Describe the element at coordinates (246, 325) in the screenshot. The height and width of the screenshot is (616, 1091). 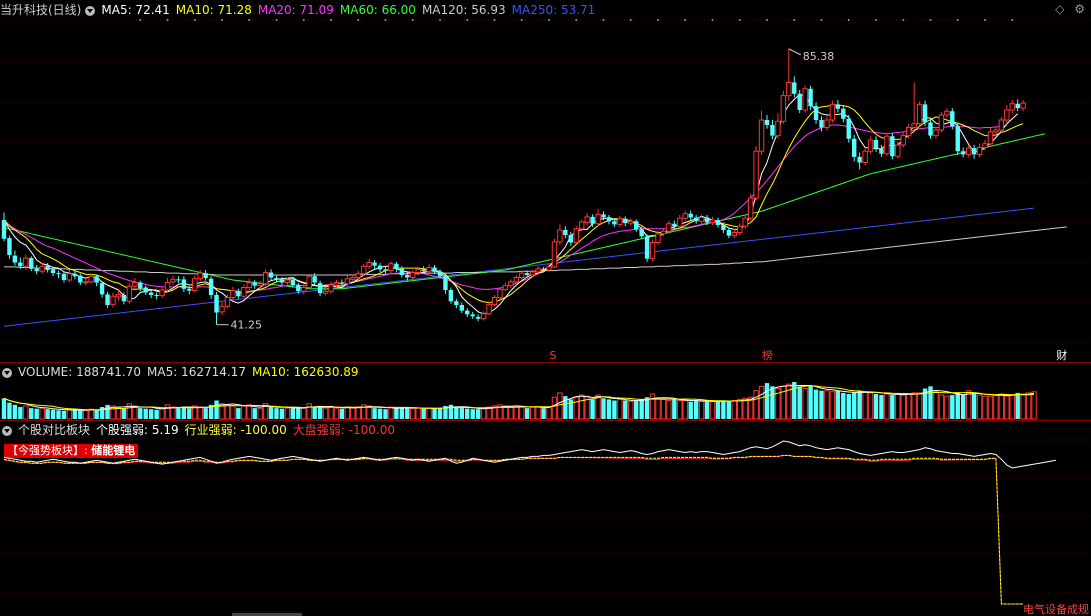
I see `low-annotation: 41.25` at that location.